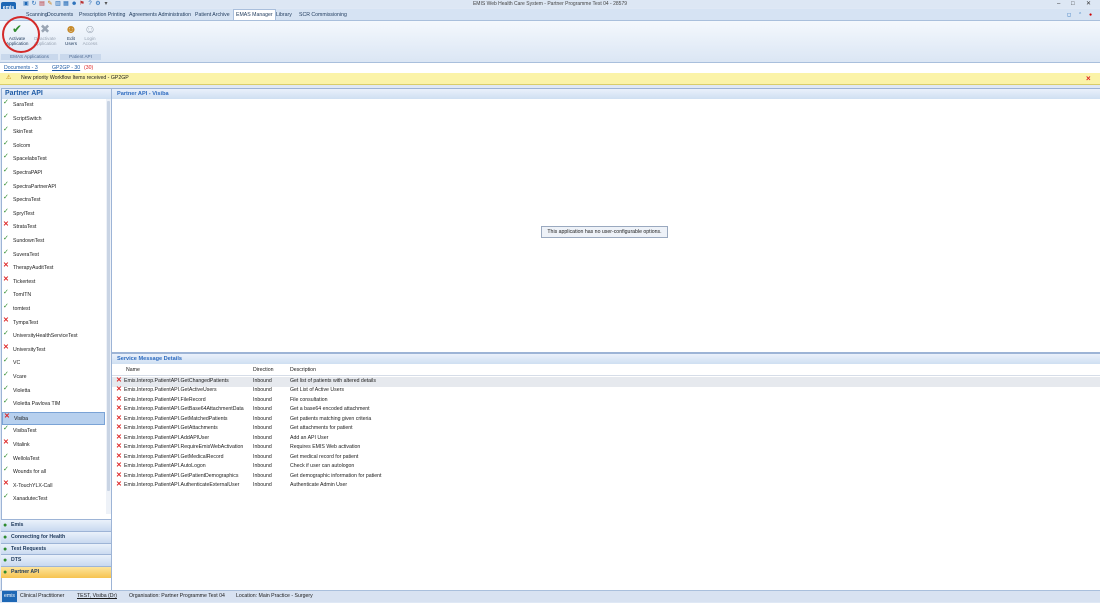  Describe the element at coordinates (29, 241) in the screenshot. I see `list-item-label: SundownTest` at that location.